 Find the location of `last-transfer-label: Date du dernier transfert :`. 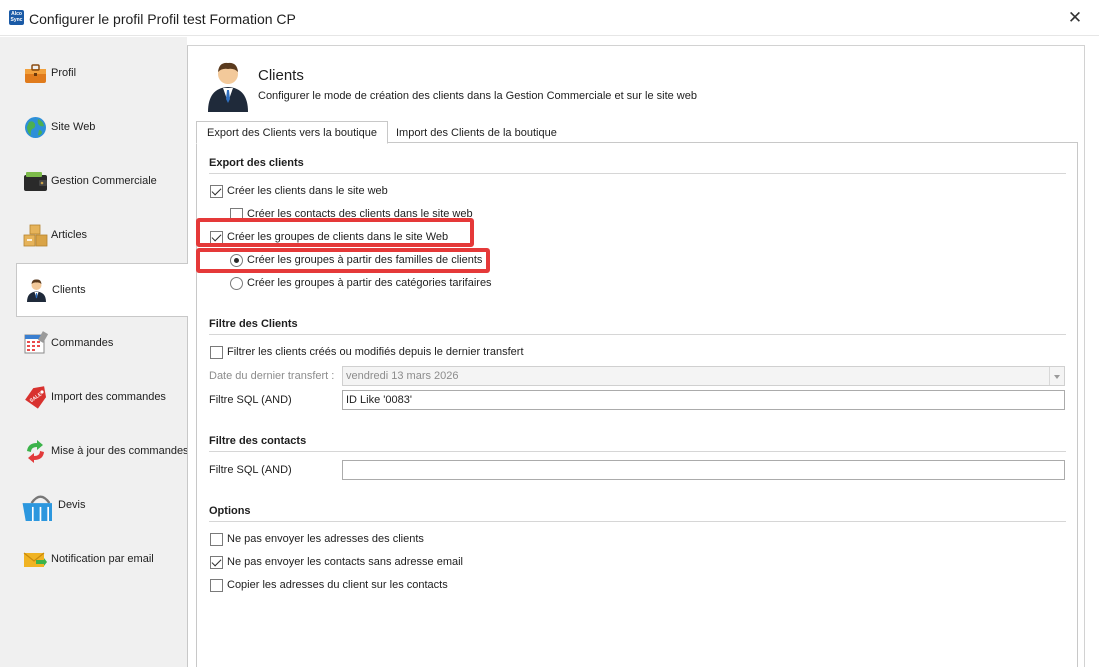

last-transfer-label: Date du dernier transfert : is located at coordinates (272, 376).